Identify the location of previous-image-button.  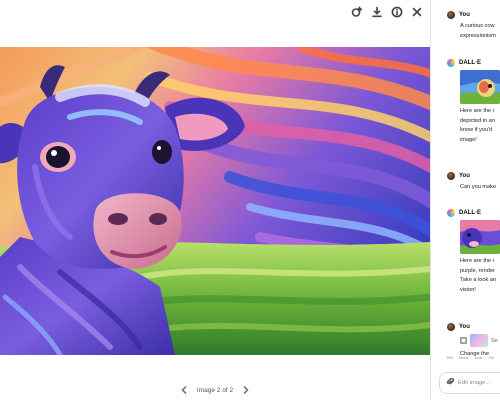
(184, 390).